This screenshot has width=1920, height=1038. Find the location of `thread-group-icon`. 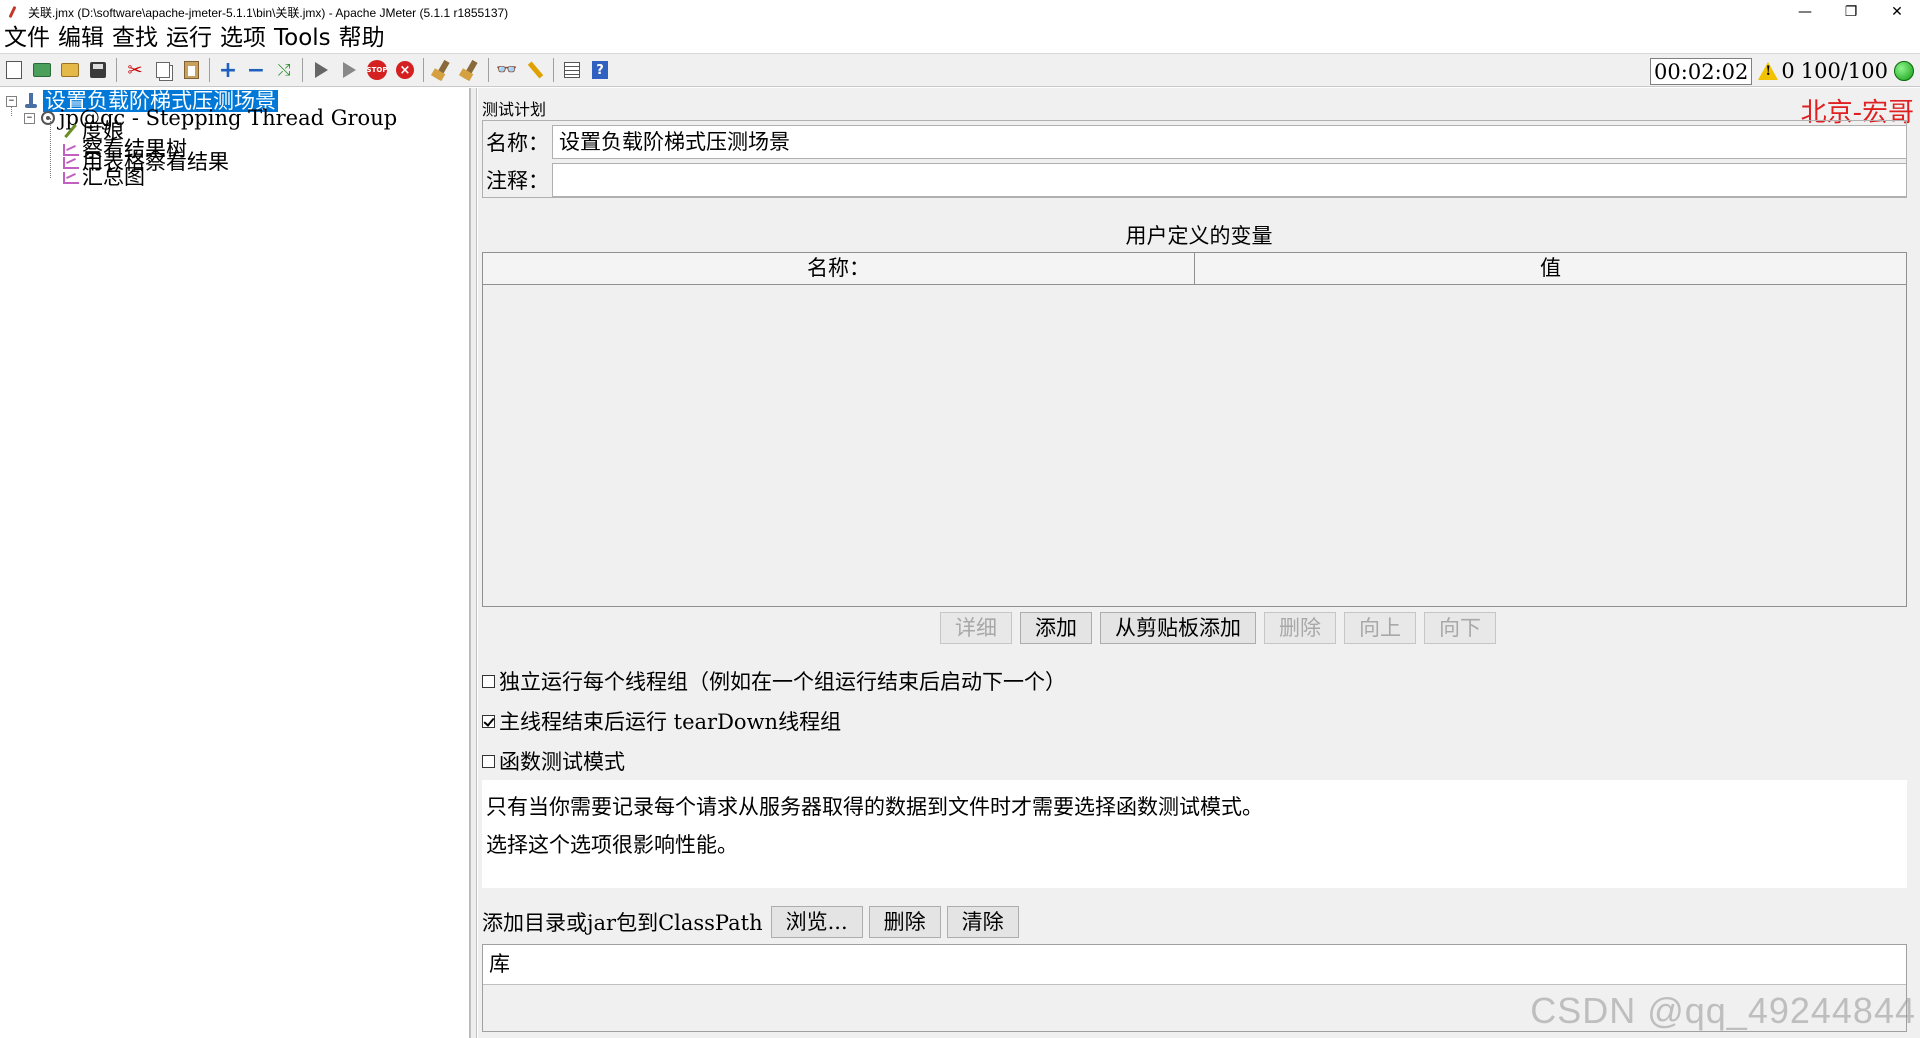

thread-group-icon is located at coordinates (48, 118).